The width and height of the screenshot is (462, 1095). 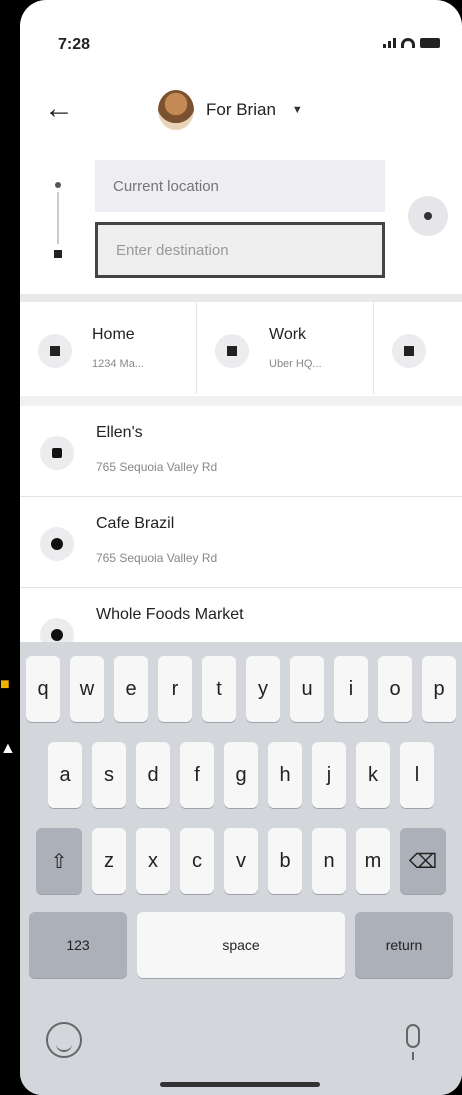 I want to click on battery-icon, so click(x=430, y=43).